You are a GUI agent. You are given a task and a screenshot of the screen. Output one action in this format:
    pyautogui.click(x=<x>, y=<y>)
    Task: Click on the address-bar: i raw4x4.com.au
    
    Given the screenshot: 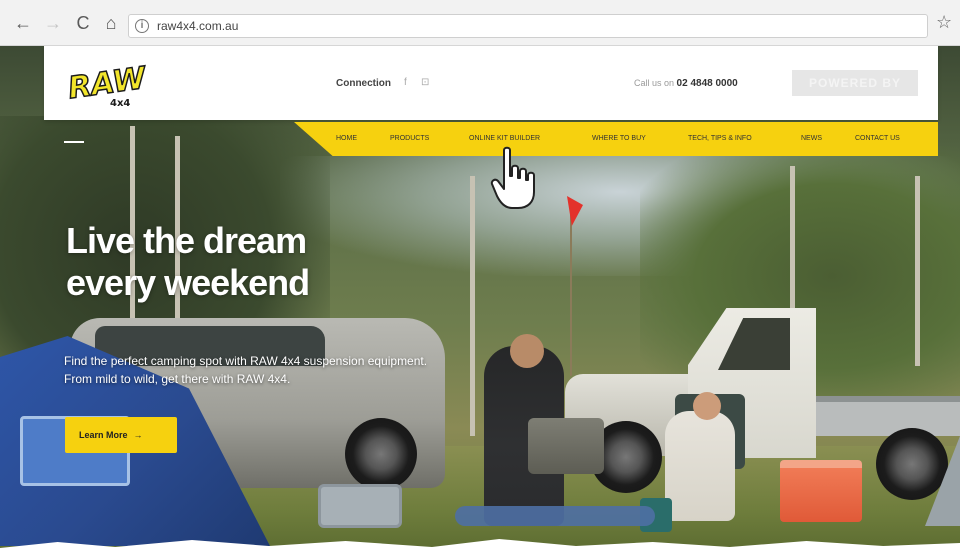 What is the action you would take?
    pyautogui.click(x=528, y=26)
    